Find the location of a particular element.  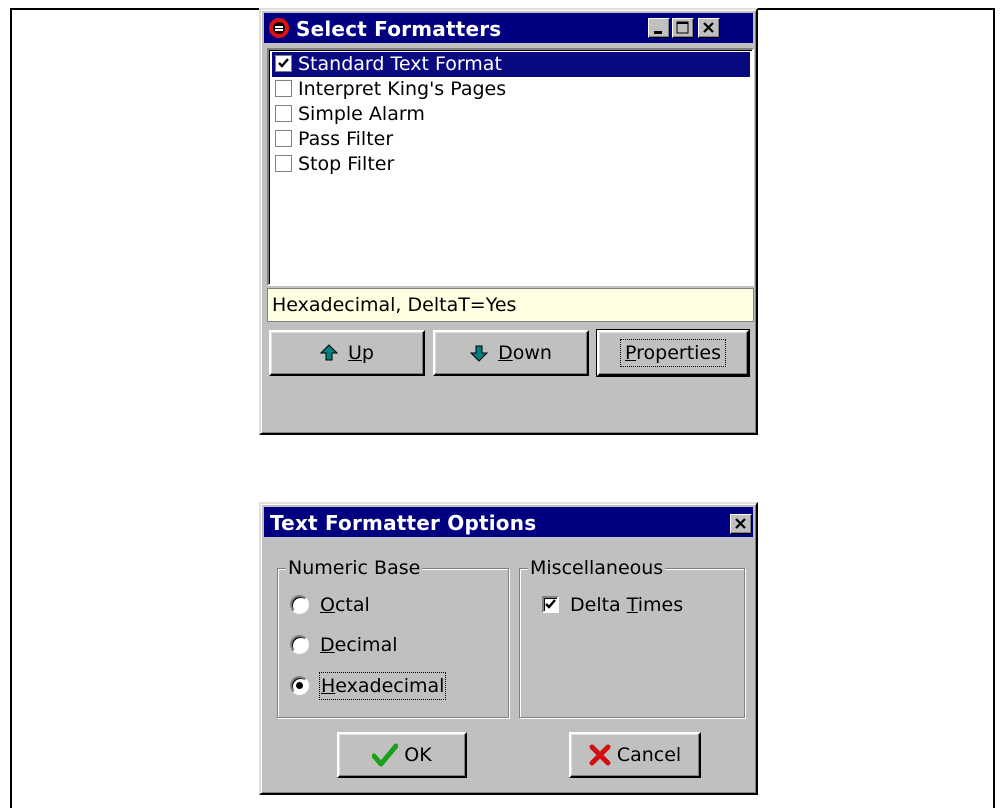

select-formatters-title: Select Formatters is located at coordinates (399, 29).